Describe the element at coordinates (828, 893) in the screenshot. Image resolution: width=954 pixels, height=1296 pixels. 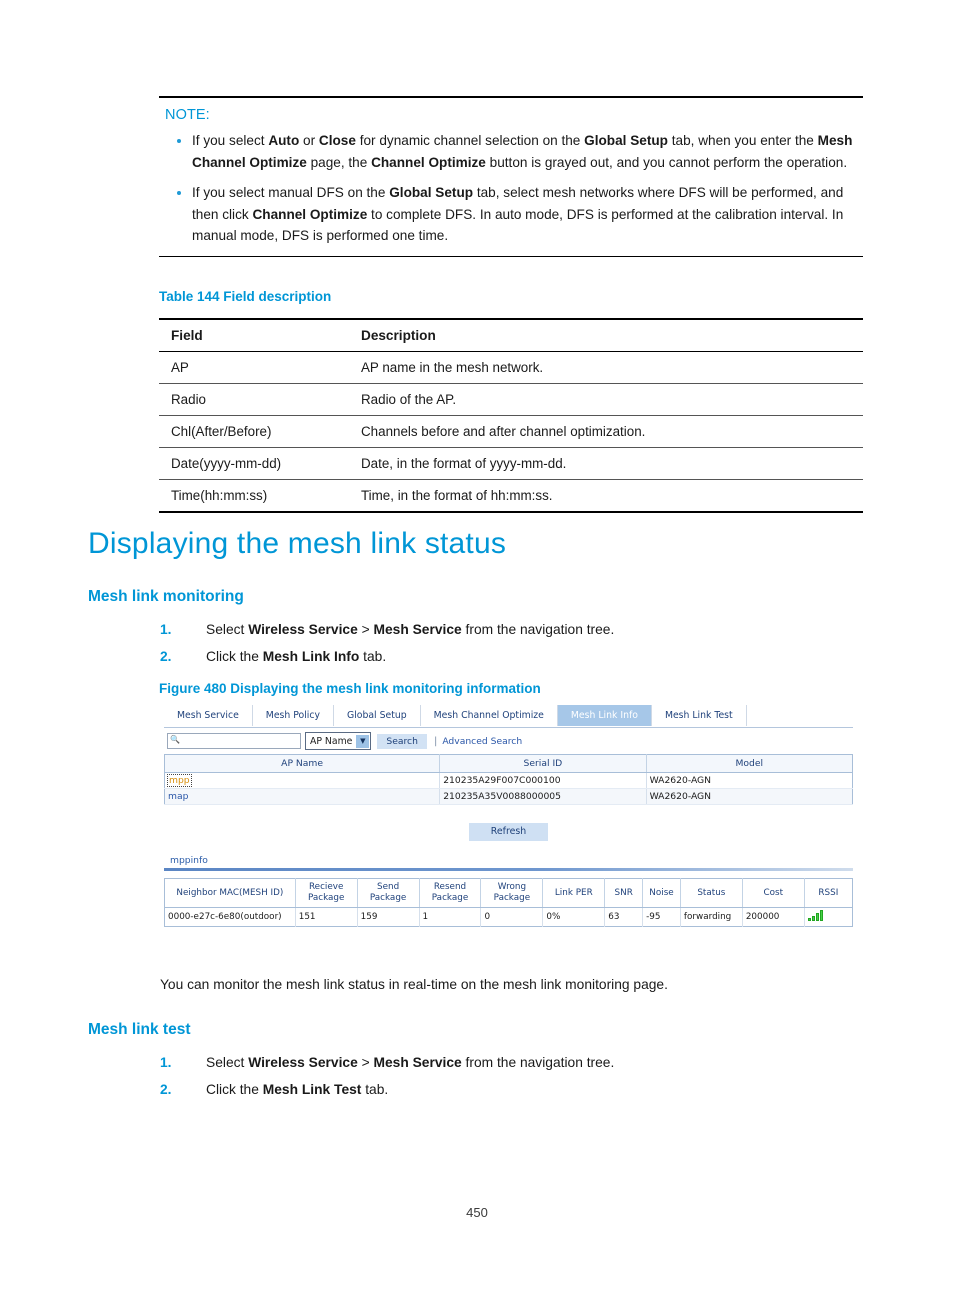
I see `column-header-rssi: RSSI` at that location.